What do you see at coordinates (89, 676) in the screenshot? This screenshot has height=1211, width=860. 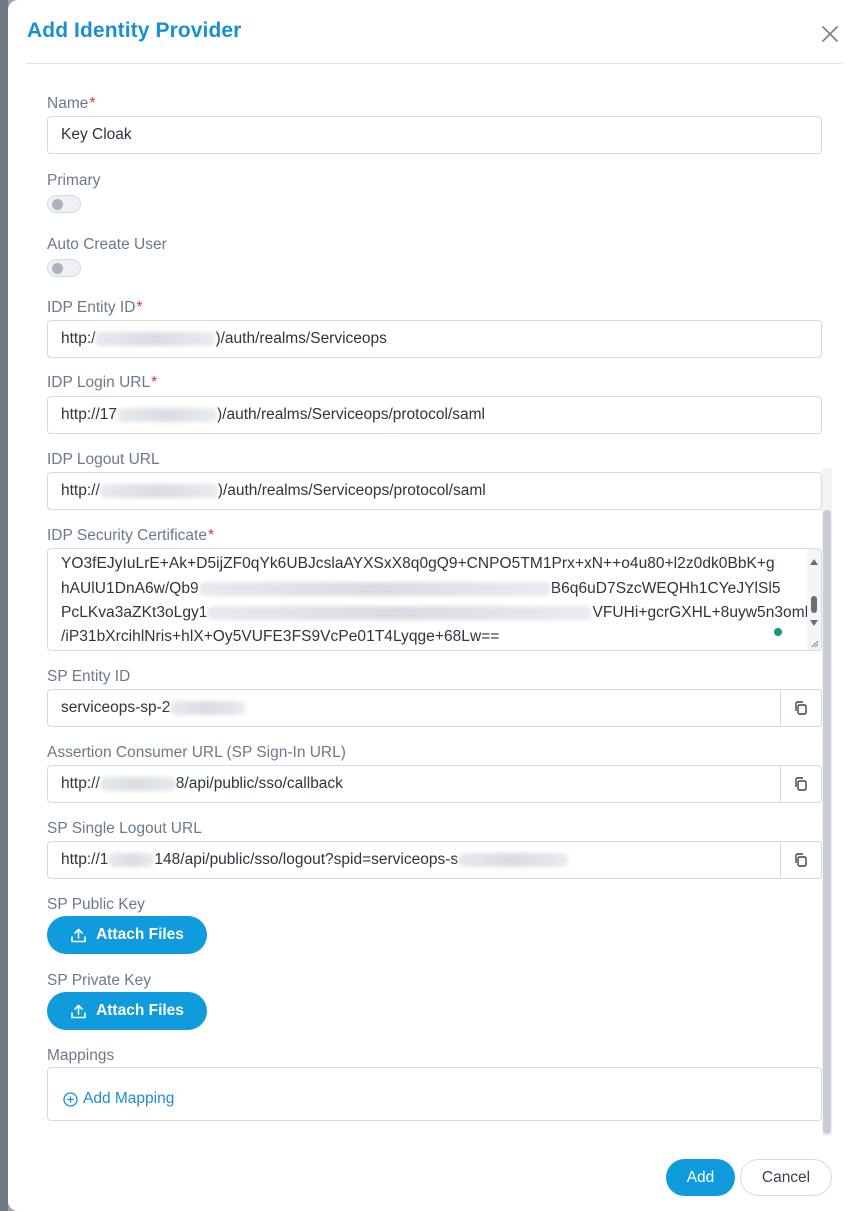 I see `sp-entity-id-label: SP Entity ID` at bounding box center [89, 676].